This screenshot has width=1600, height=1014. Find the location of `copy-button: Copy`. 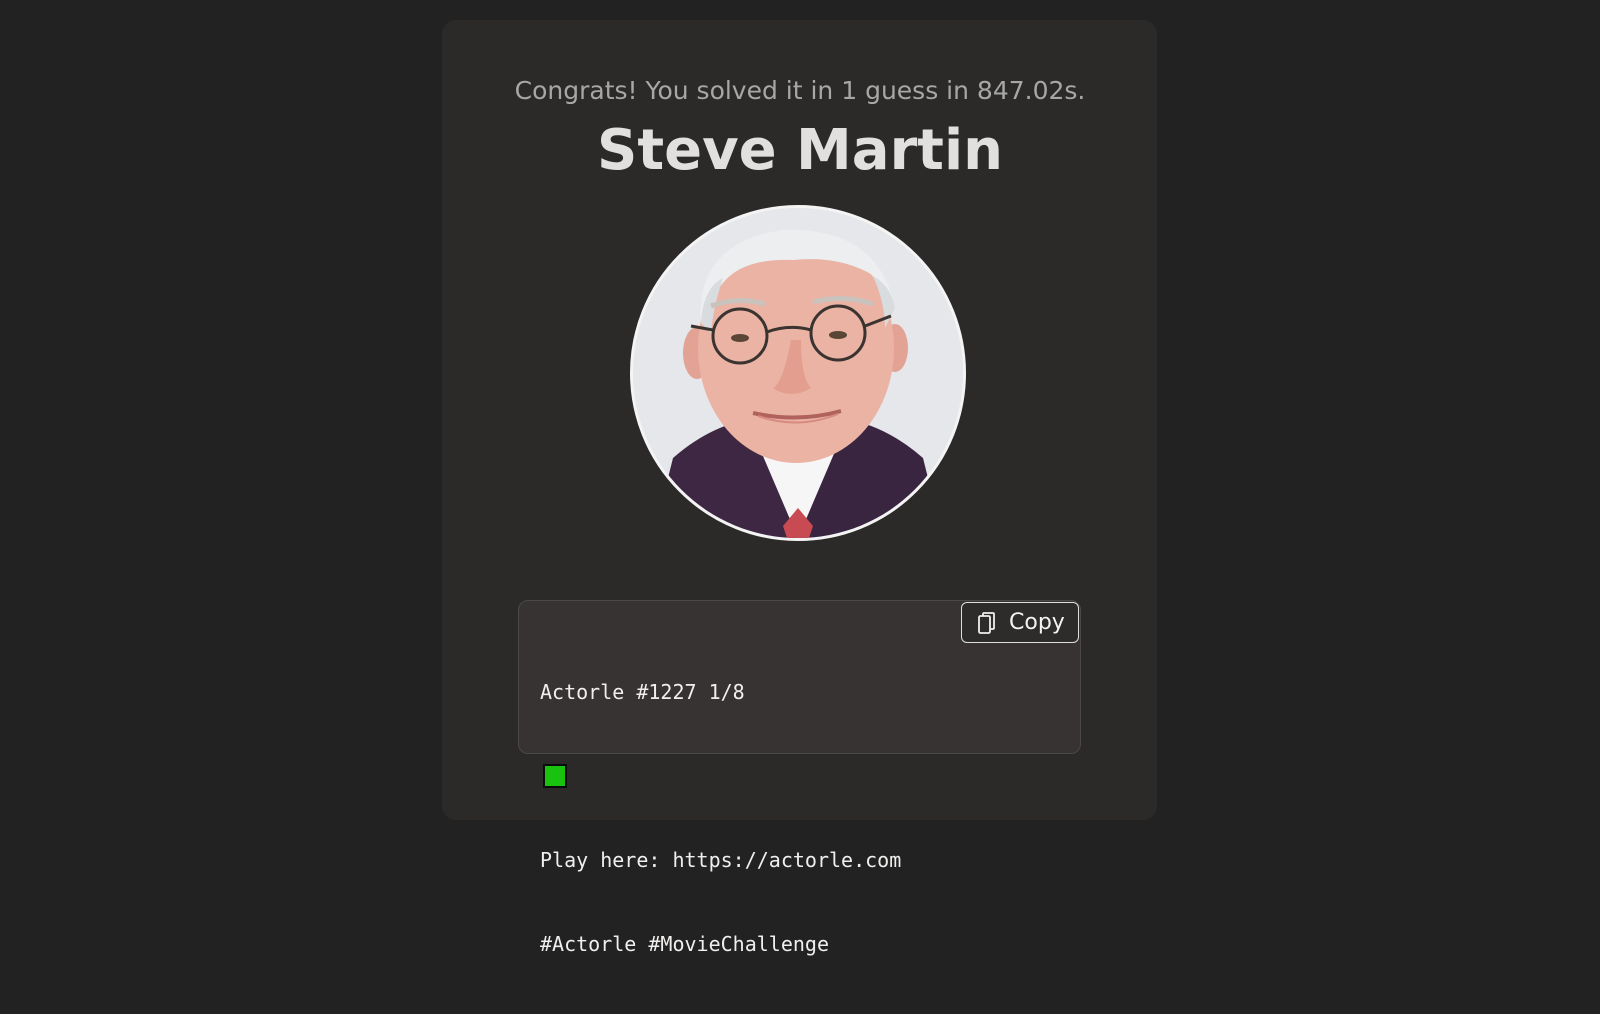

copy-button: Copy is located at coordinates (1020, 622).